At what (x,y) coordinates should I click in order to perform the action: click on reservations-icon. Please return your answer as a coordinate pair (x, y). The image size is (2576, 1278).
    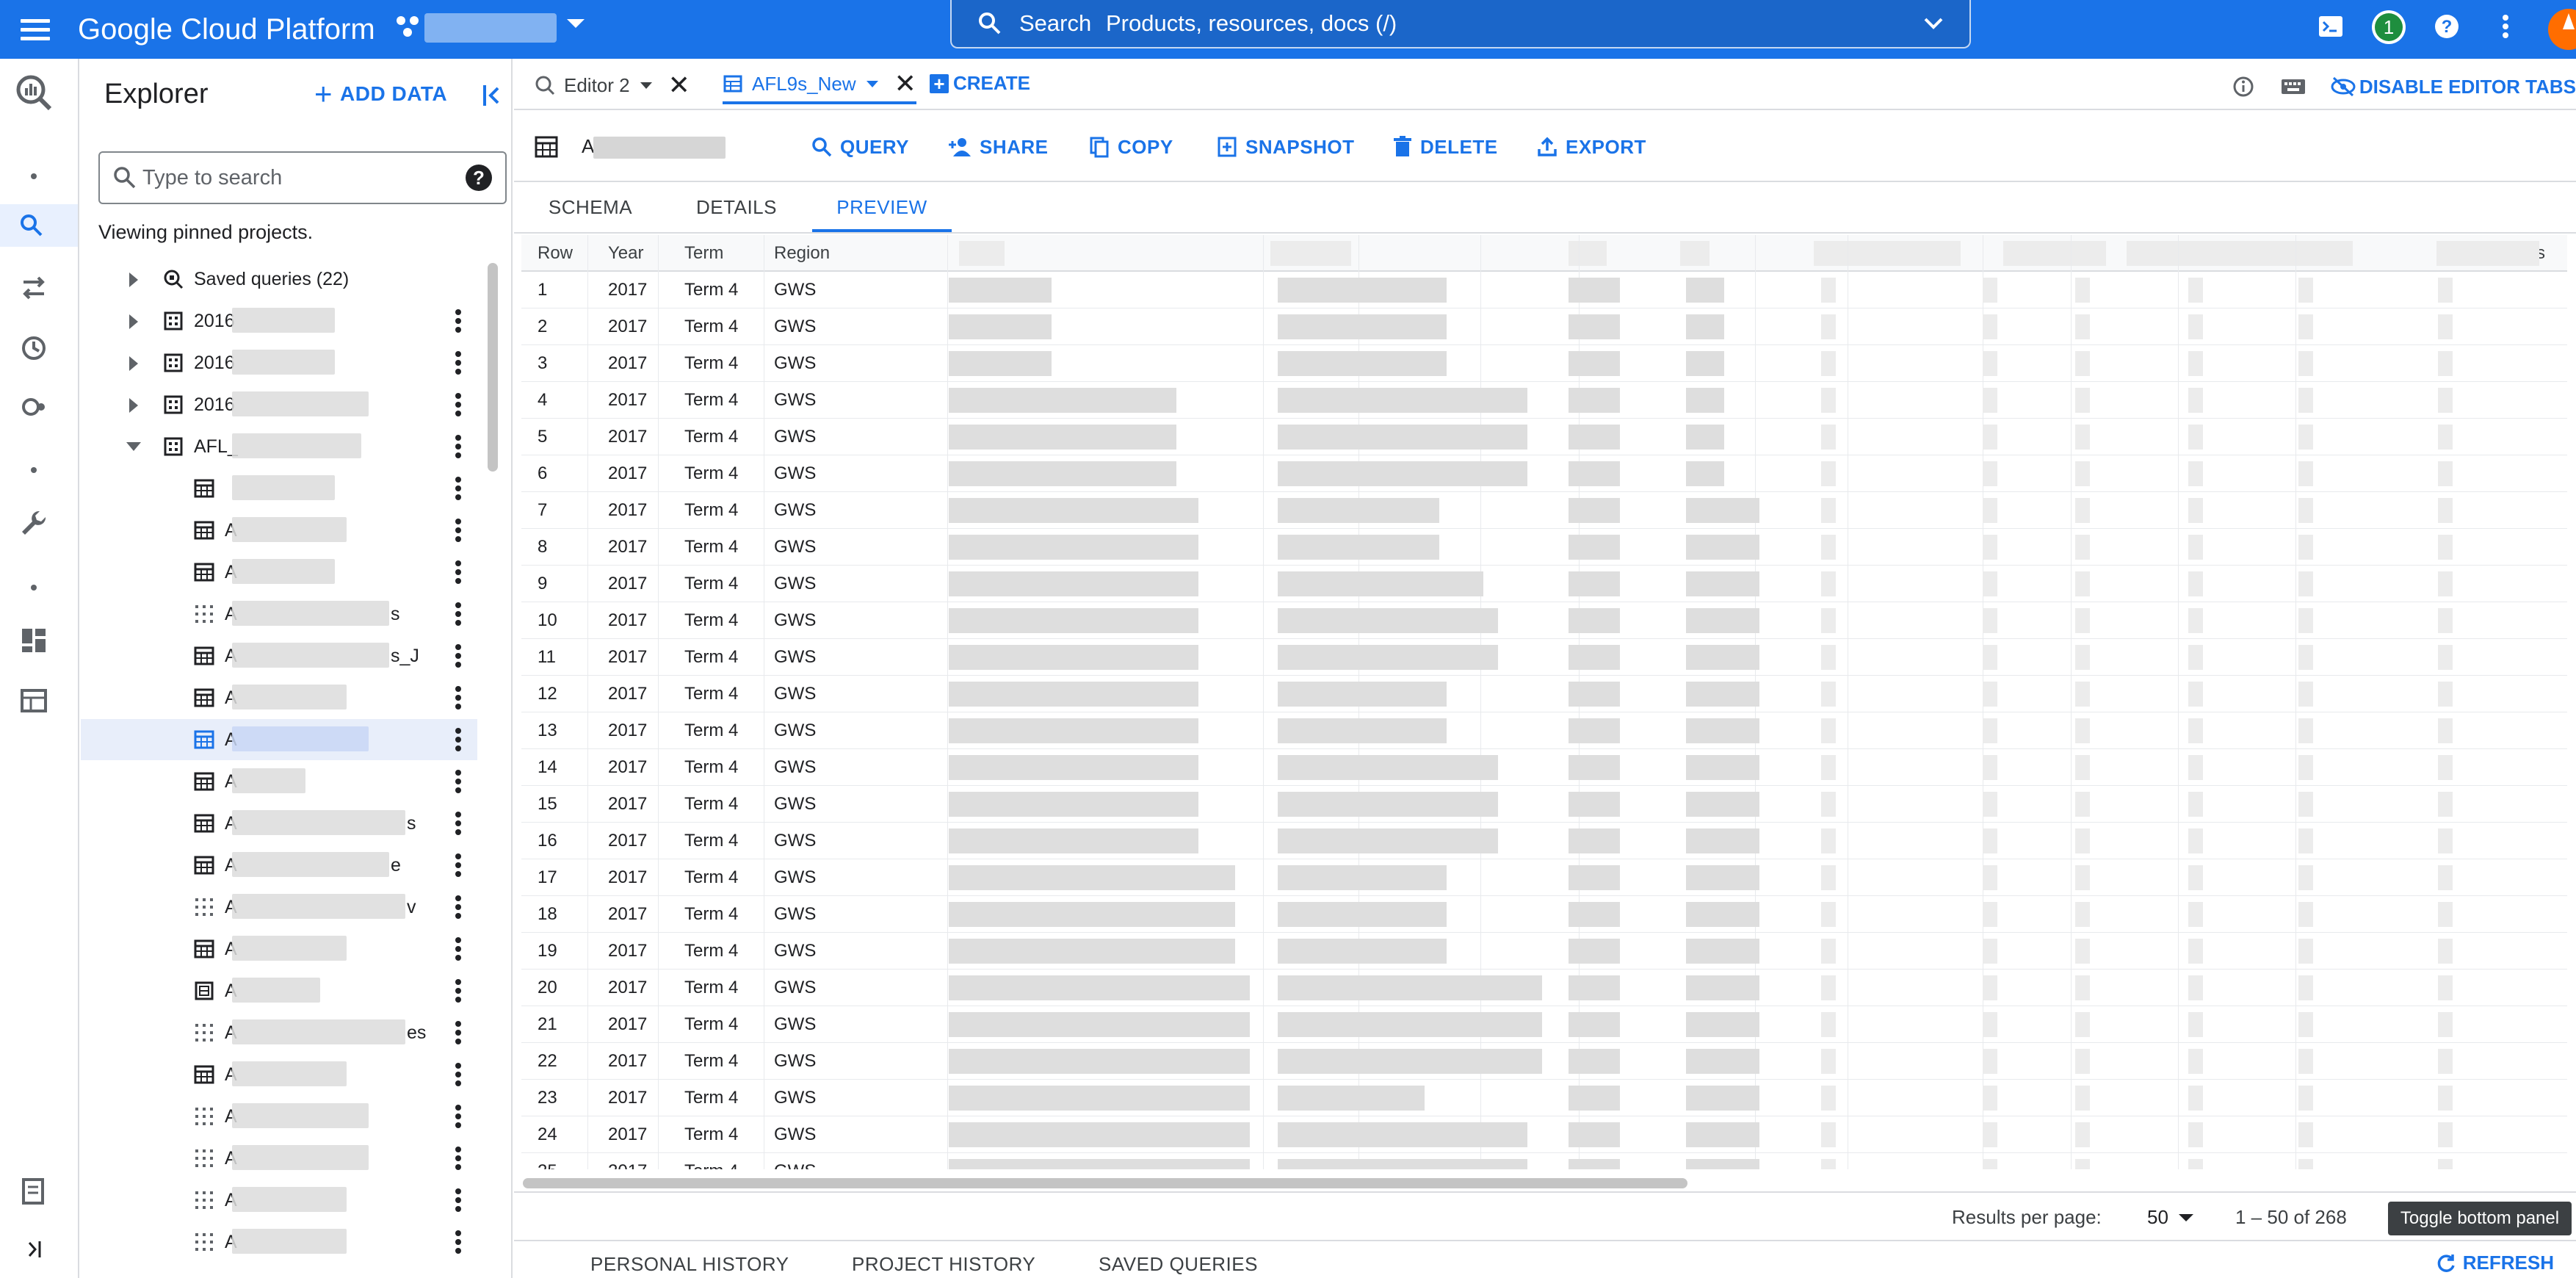
    Looking at the image, I should click on (34, 701).